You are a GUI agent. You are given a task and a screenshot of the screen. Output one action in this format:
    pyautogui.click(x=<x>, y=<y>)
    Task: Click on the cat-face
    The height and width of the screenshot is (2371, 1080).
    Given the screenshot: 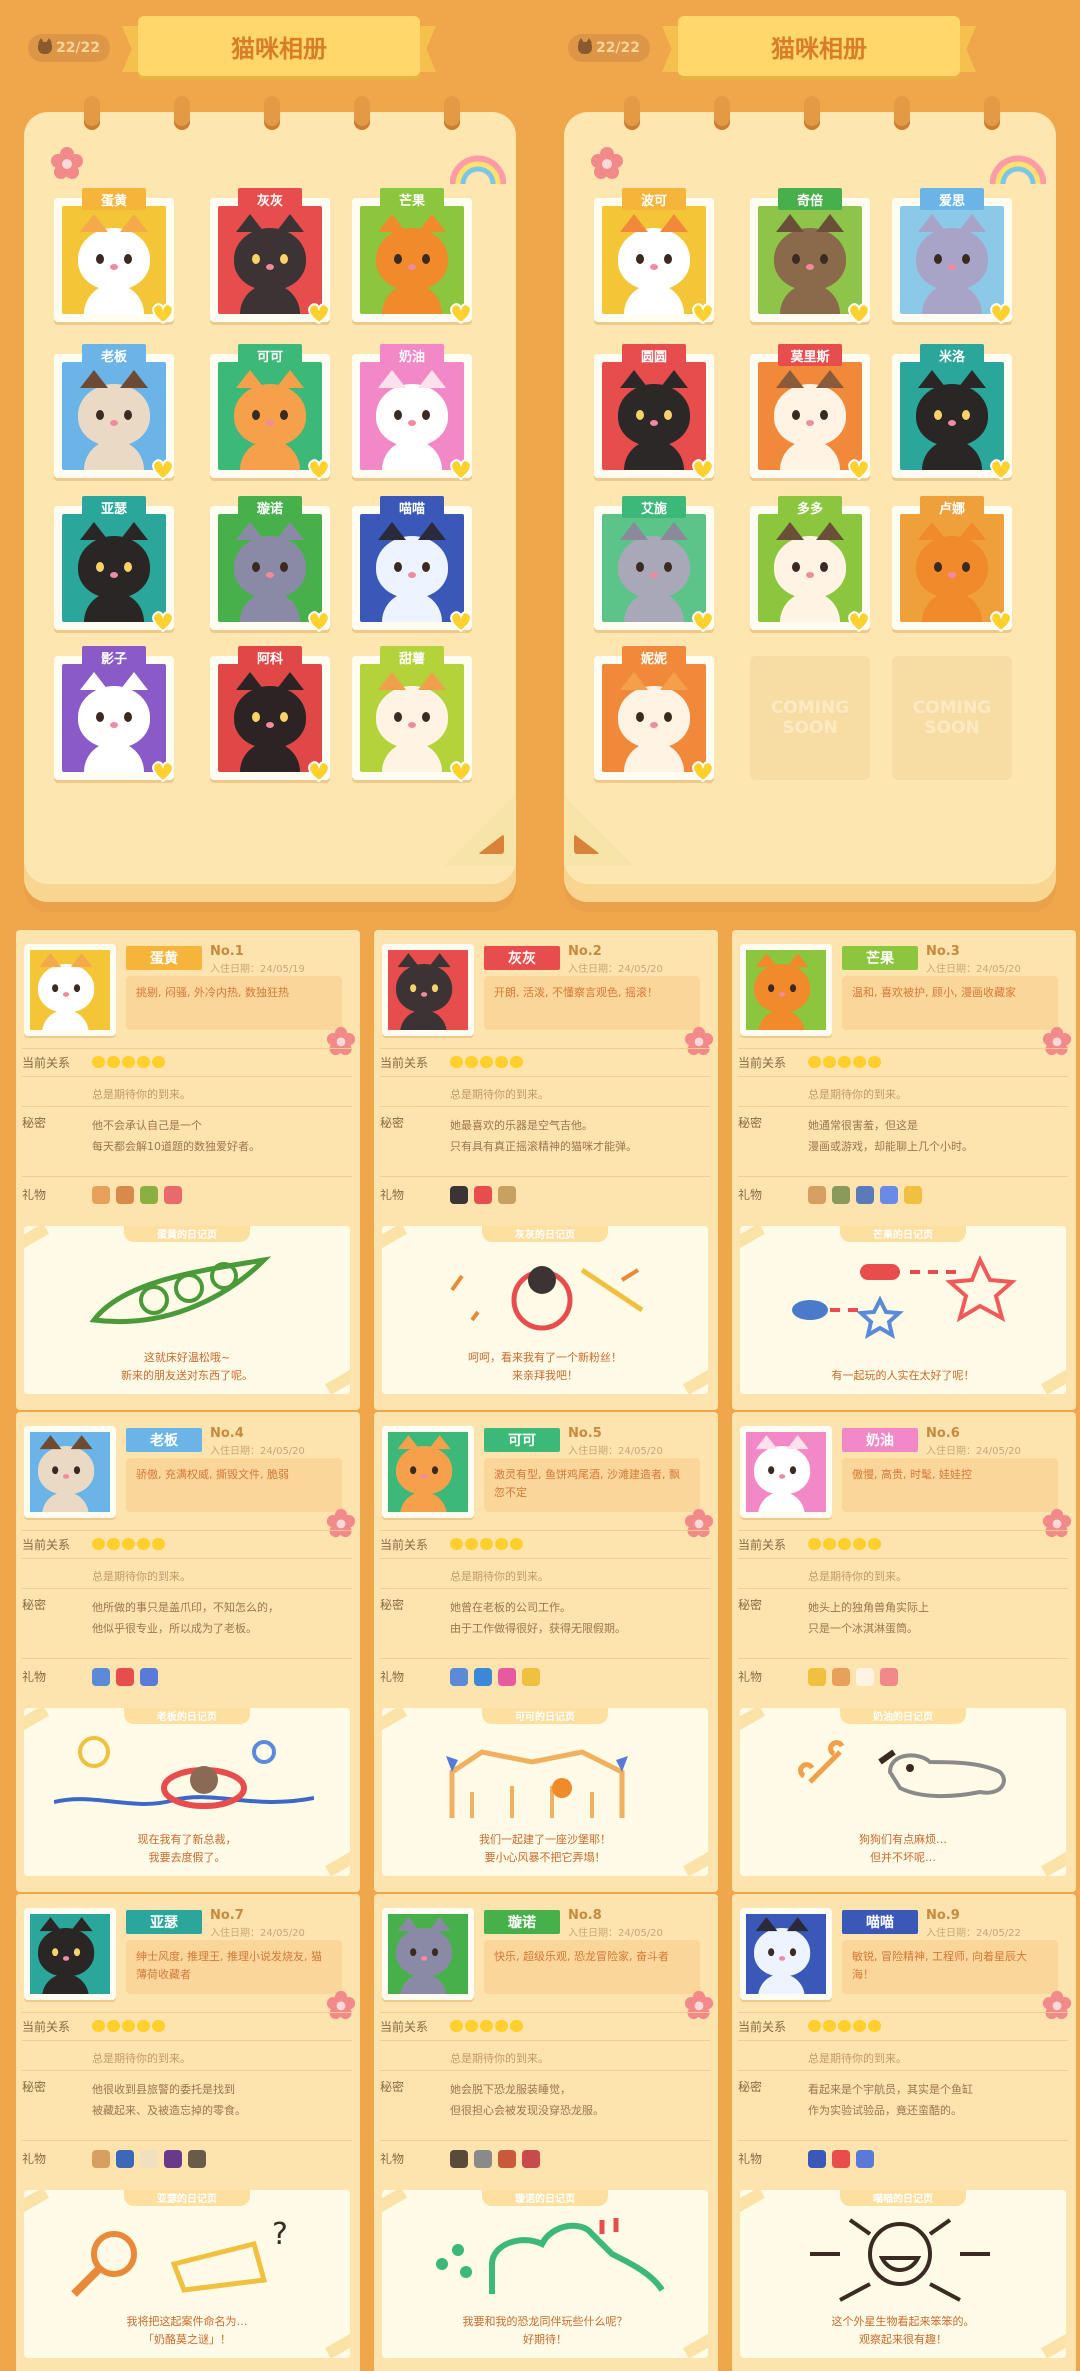 What is the action you would take?
    pyautogui.click(x=270, y=252)
    